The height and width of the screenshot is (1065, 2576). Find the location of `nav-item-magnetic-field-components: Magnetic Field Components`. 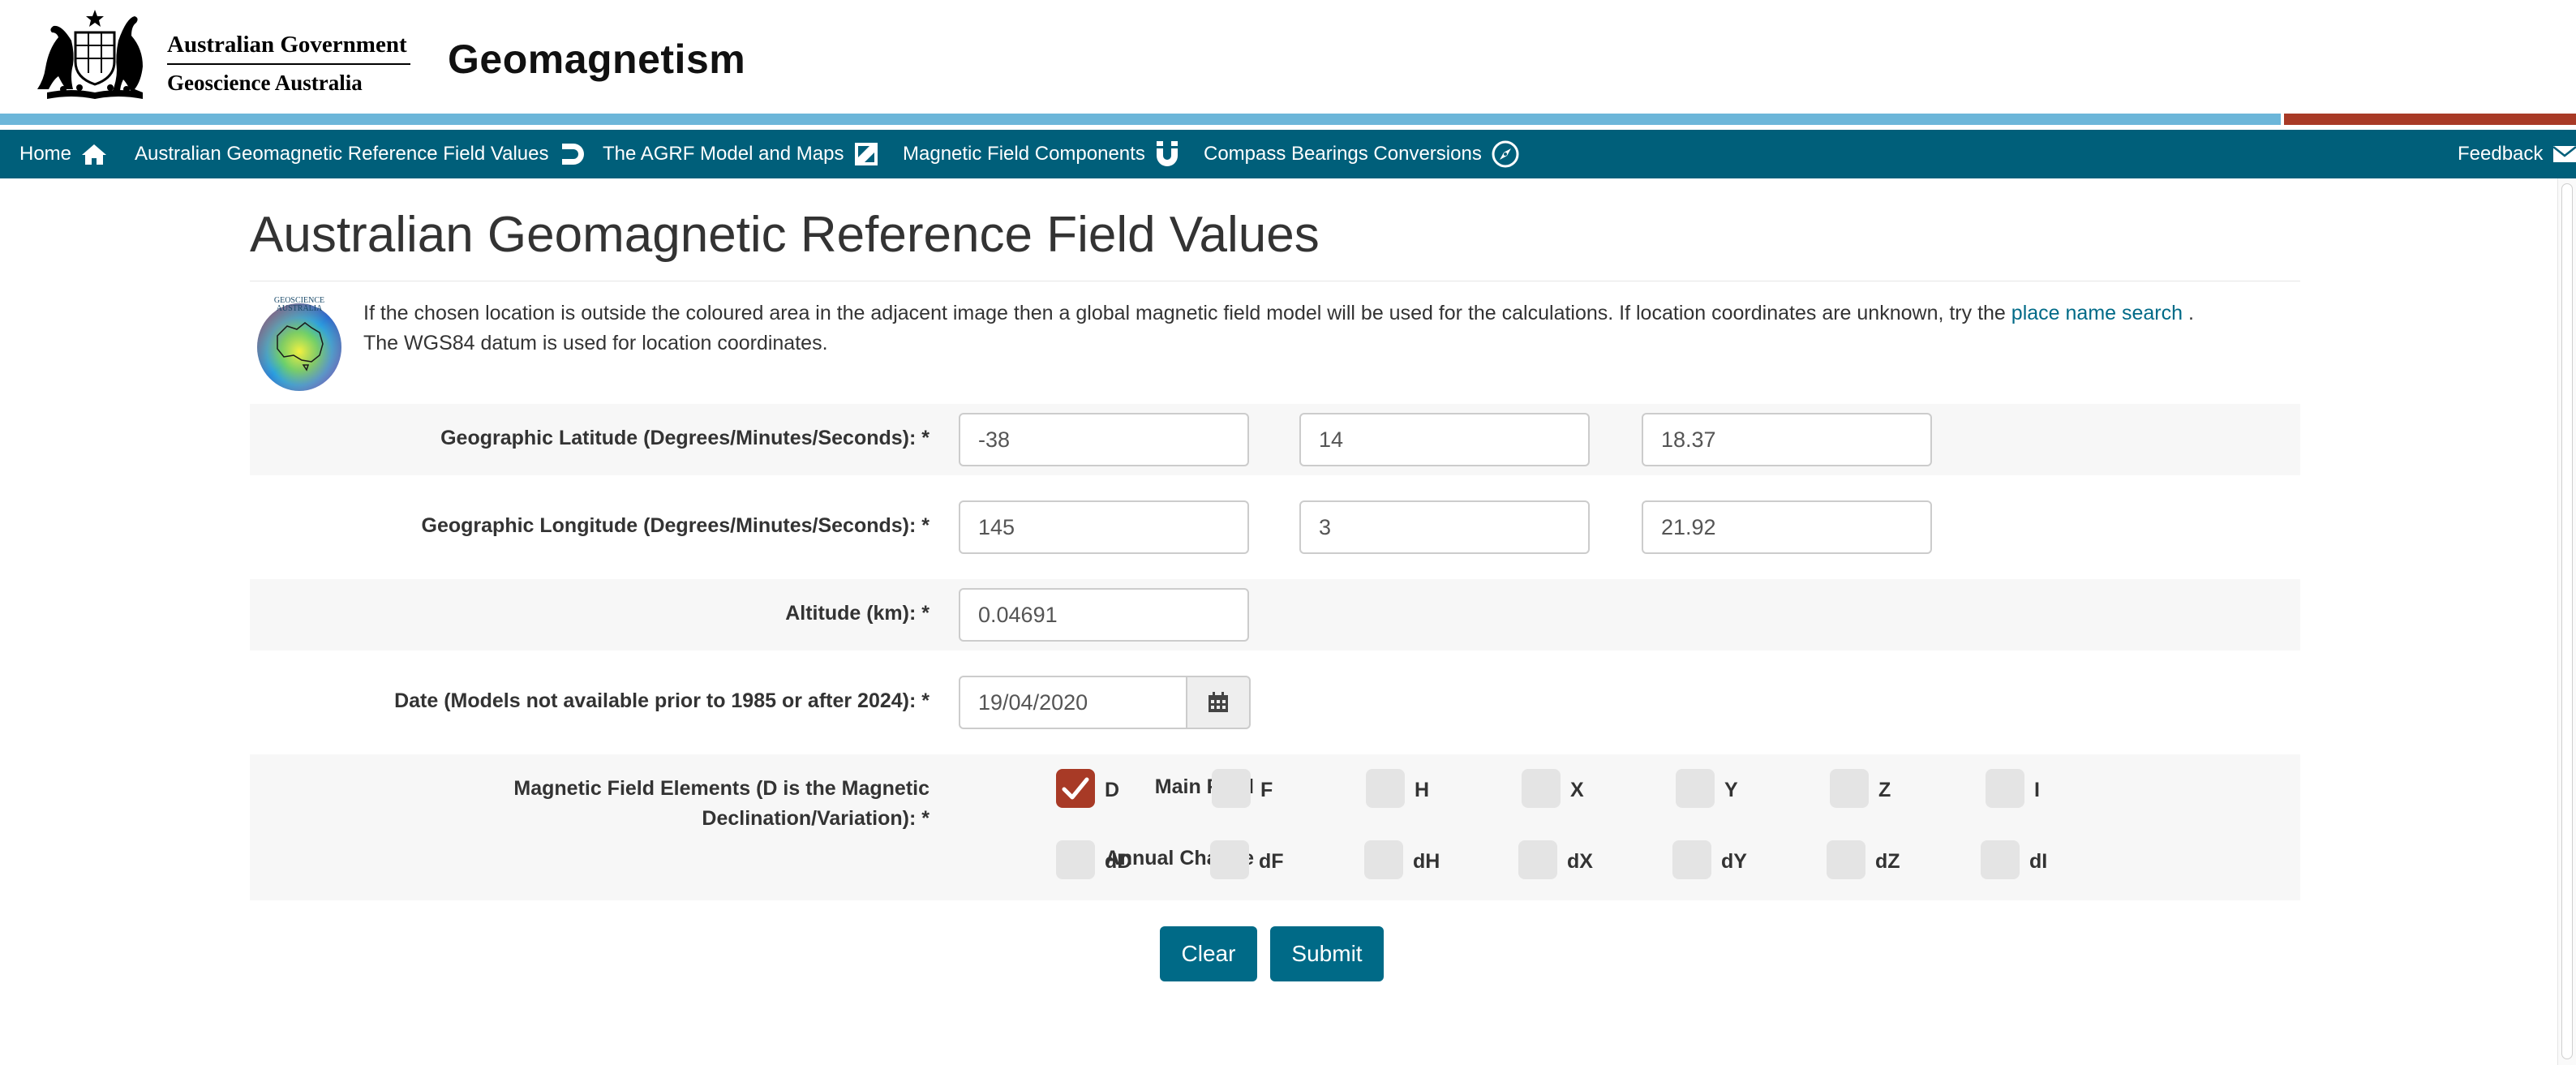

nav-item-magnetic-field-components: Magnetic Field Components is located at coordinates (1041, 154).